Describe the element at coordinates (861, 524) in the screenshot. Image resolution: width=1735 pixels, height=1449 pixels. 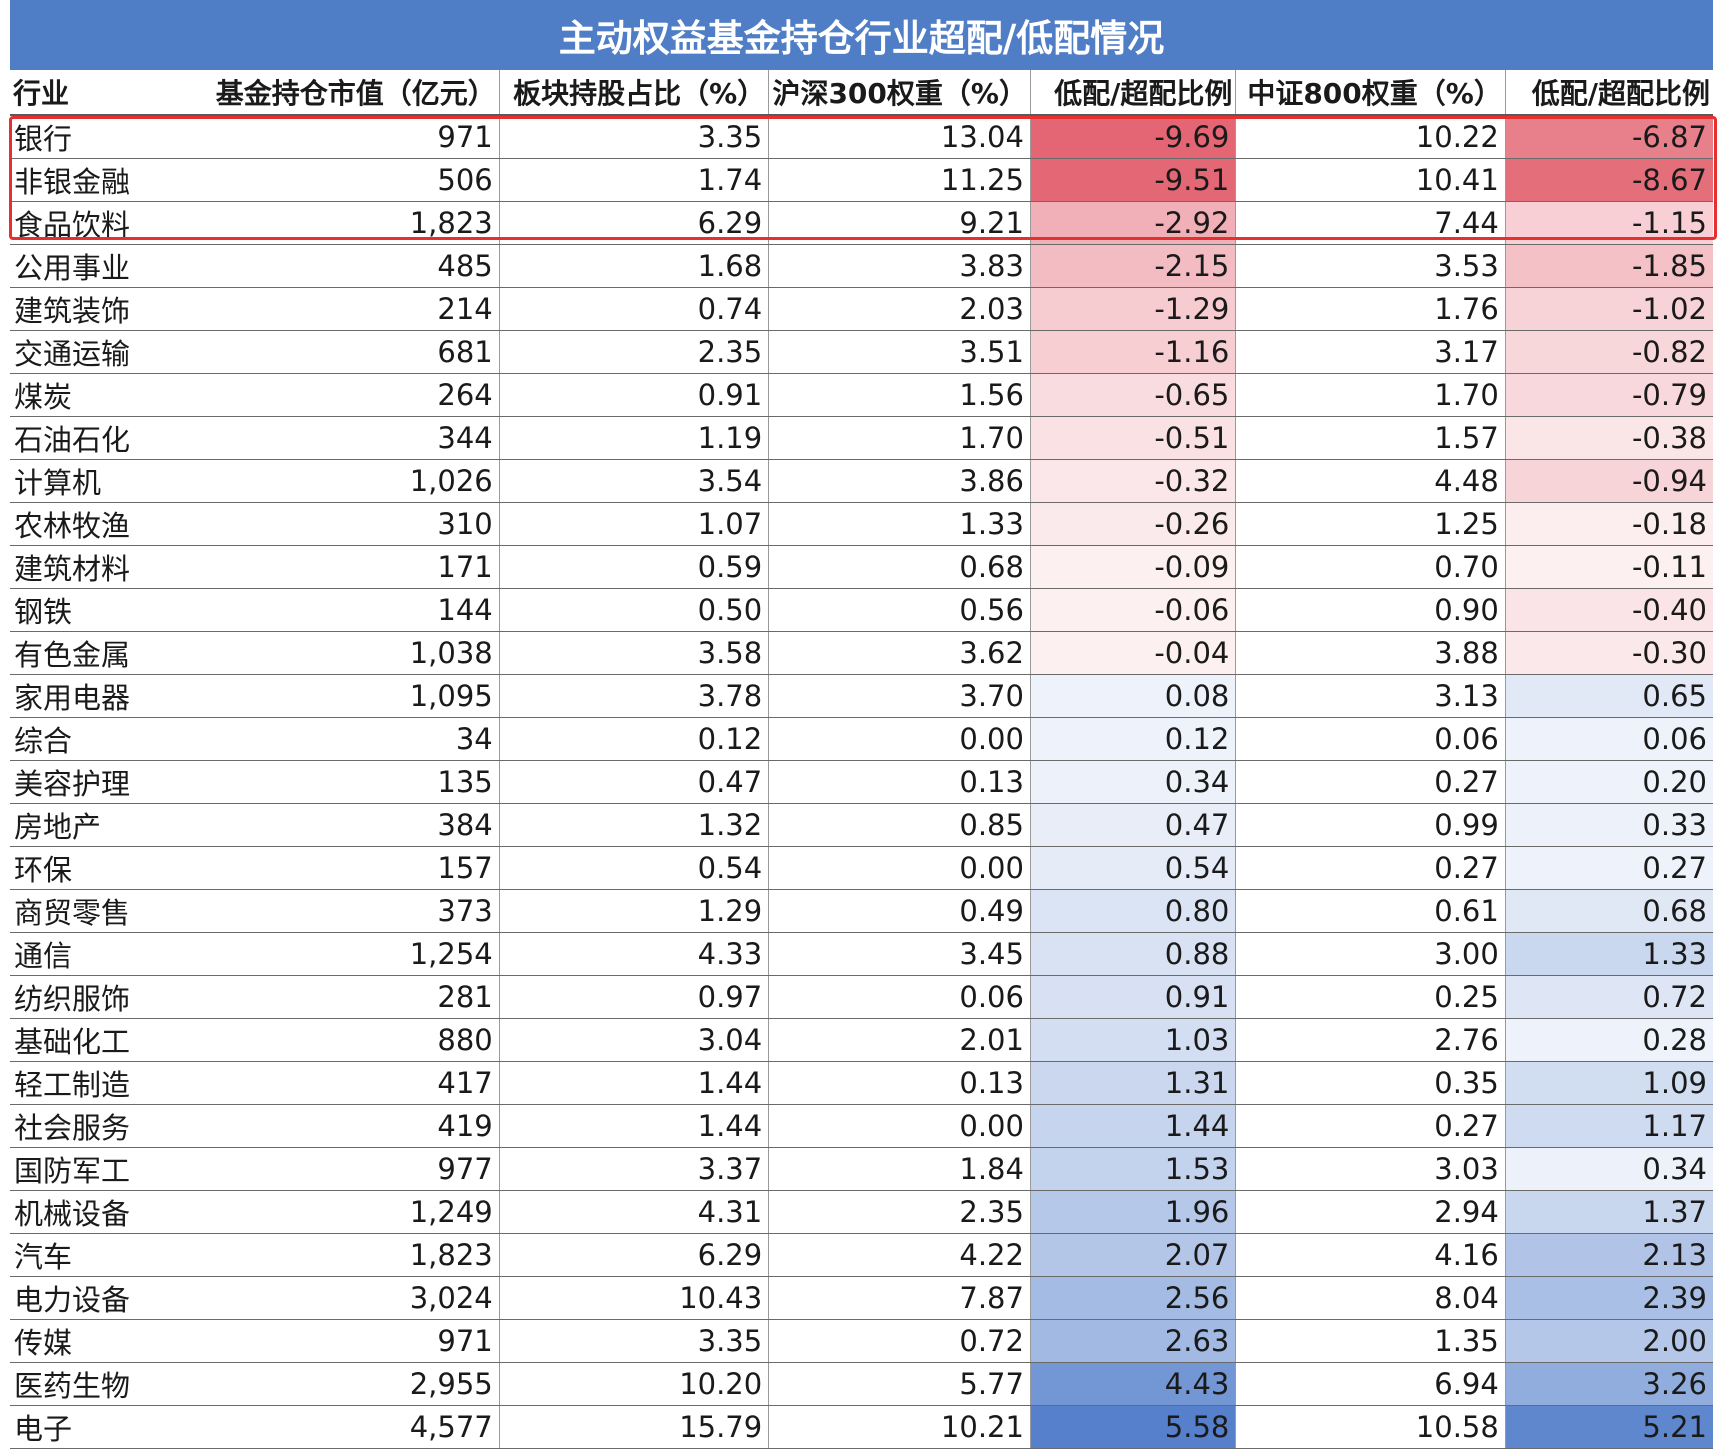
I see `table-row: 农林牧渔 310 1.07 1.33 -0.26 1.25 -0.18` at that location.